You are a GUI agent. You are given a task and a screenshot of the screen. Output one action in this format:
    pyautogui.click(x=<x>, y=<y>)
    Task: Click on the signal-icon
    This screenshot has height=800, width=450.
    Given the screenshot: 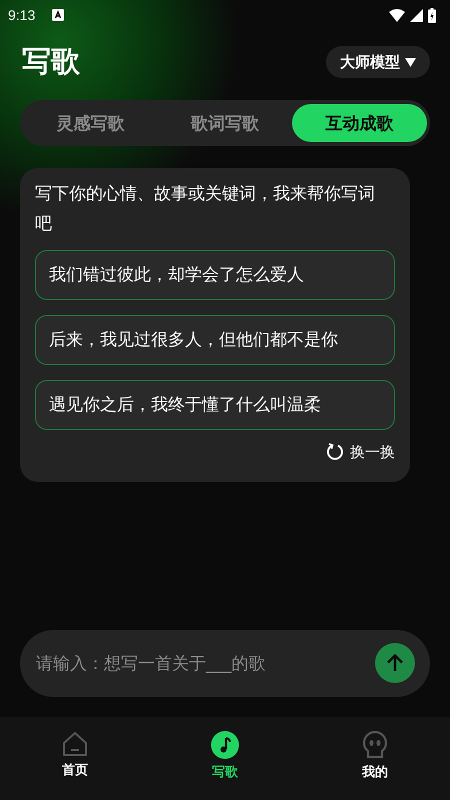 What is the action you would take?
    pyautogui.click(x=416, y=15)
    